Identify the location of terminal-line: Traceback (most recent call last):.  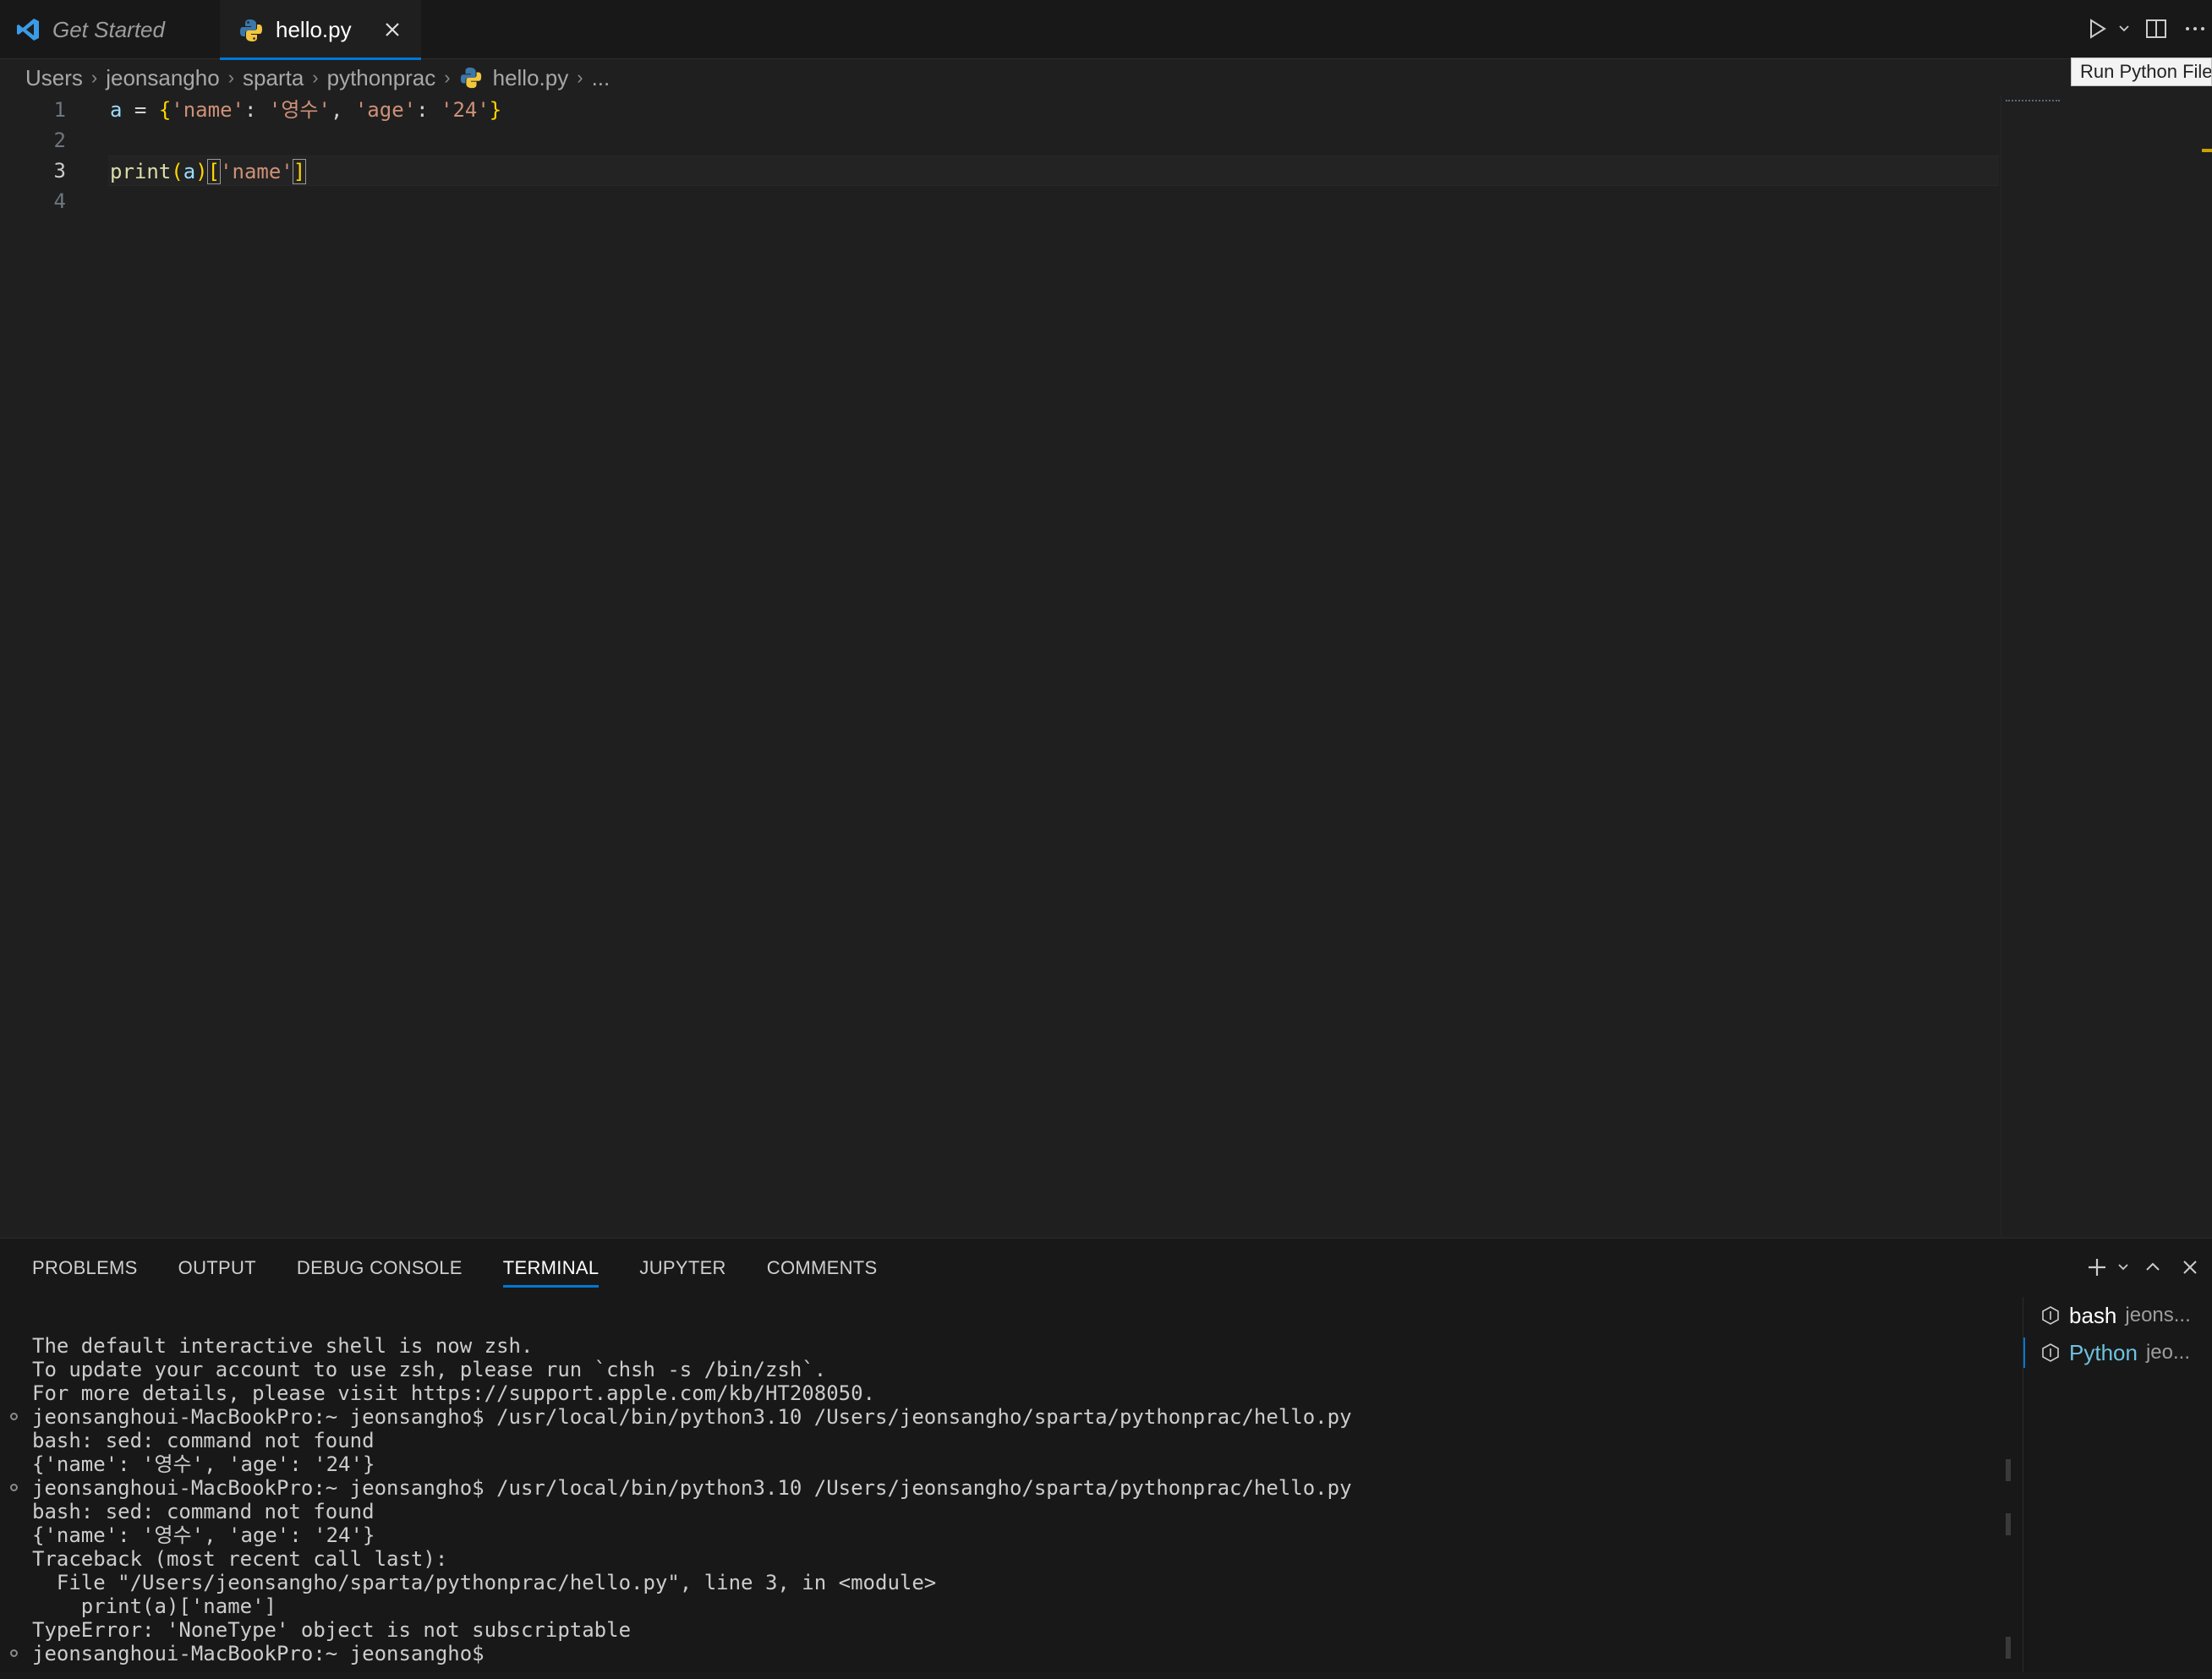
(240, 1559).